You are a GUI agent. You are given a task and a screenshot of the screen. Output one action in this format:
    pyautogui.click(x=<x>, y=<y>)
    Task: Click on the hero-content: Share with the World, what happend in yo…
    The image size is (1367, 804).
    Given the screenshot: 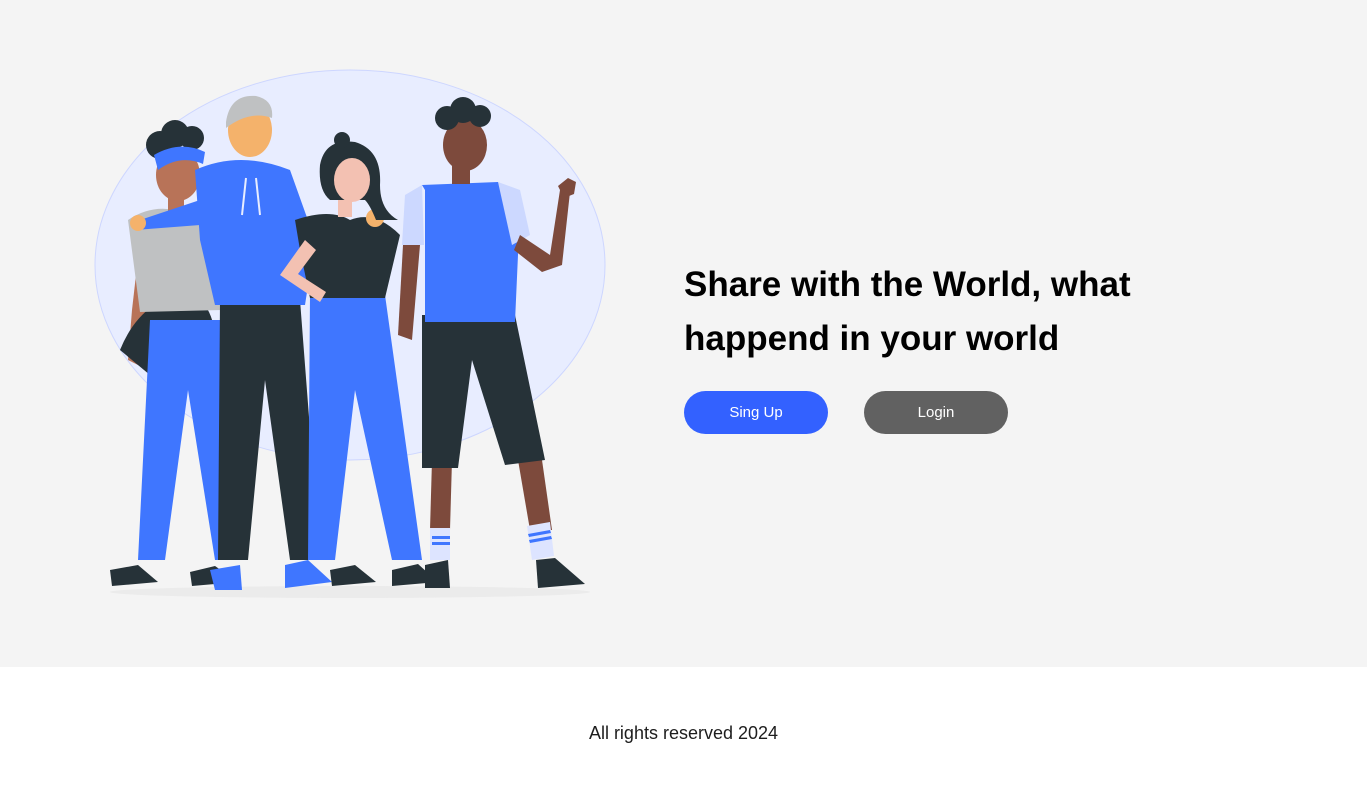 What is the action you would take?
    pyautogui.click(x=944, y=346)
    